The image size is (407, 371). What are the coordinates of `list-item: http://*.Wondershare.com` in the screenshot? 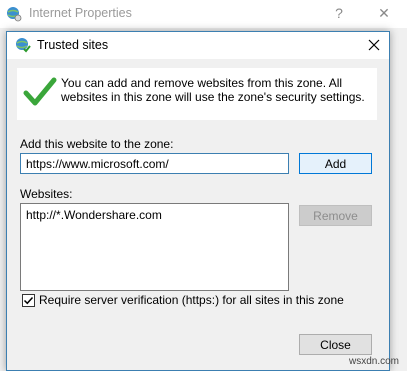 It's located at (154, 215).